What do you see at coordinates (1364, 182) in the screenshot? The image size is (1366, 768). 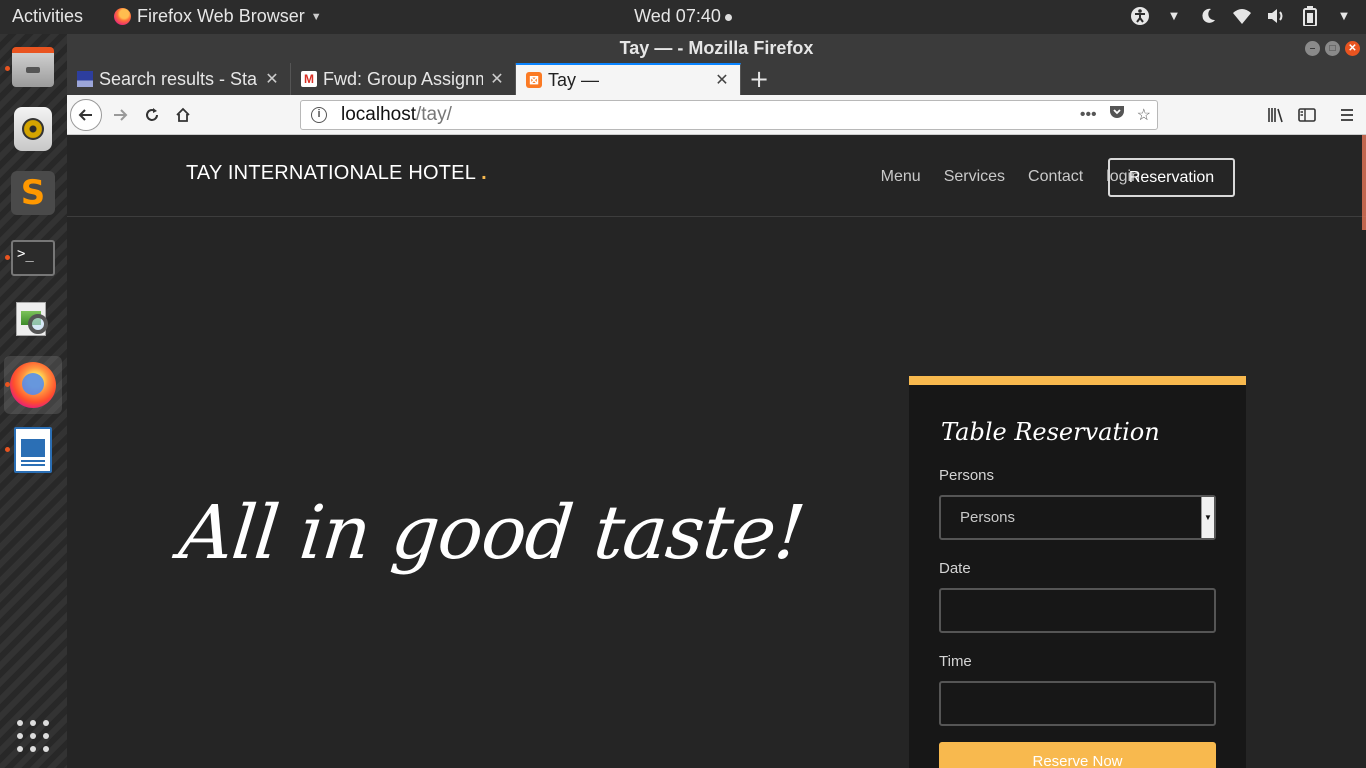 I see `page-scrollbar` at bounding box center [1364, 182].